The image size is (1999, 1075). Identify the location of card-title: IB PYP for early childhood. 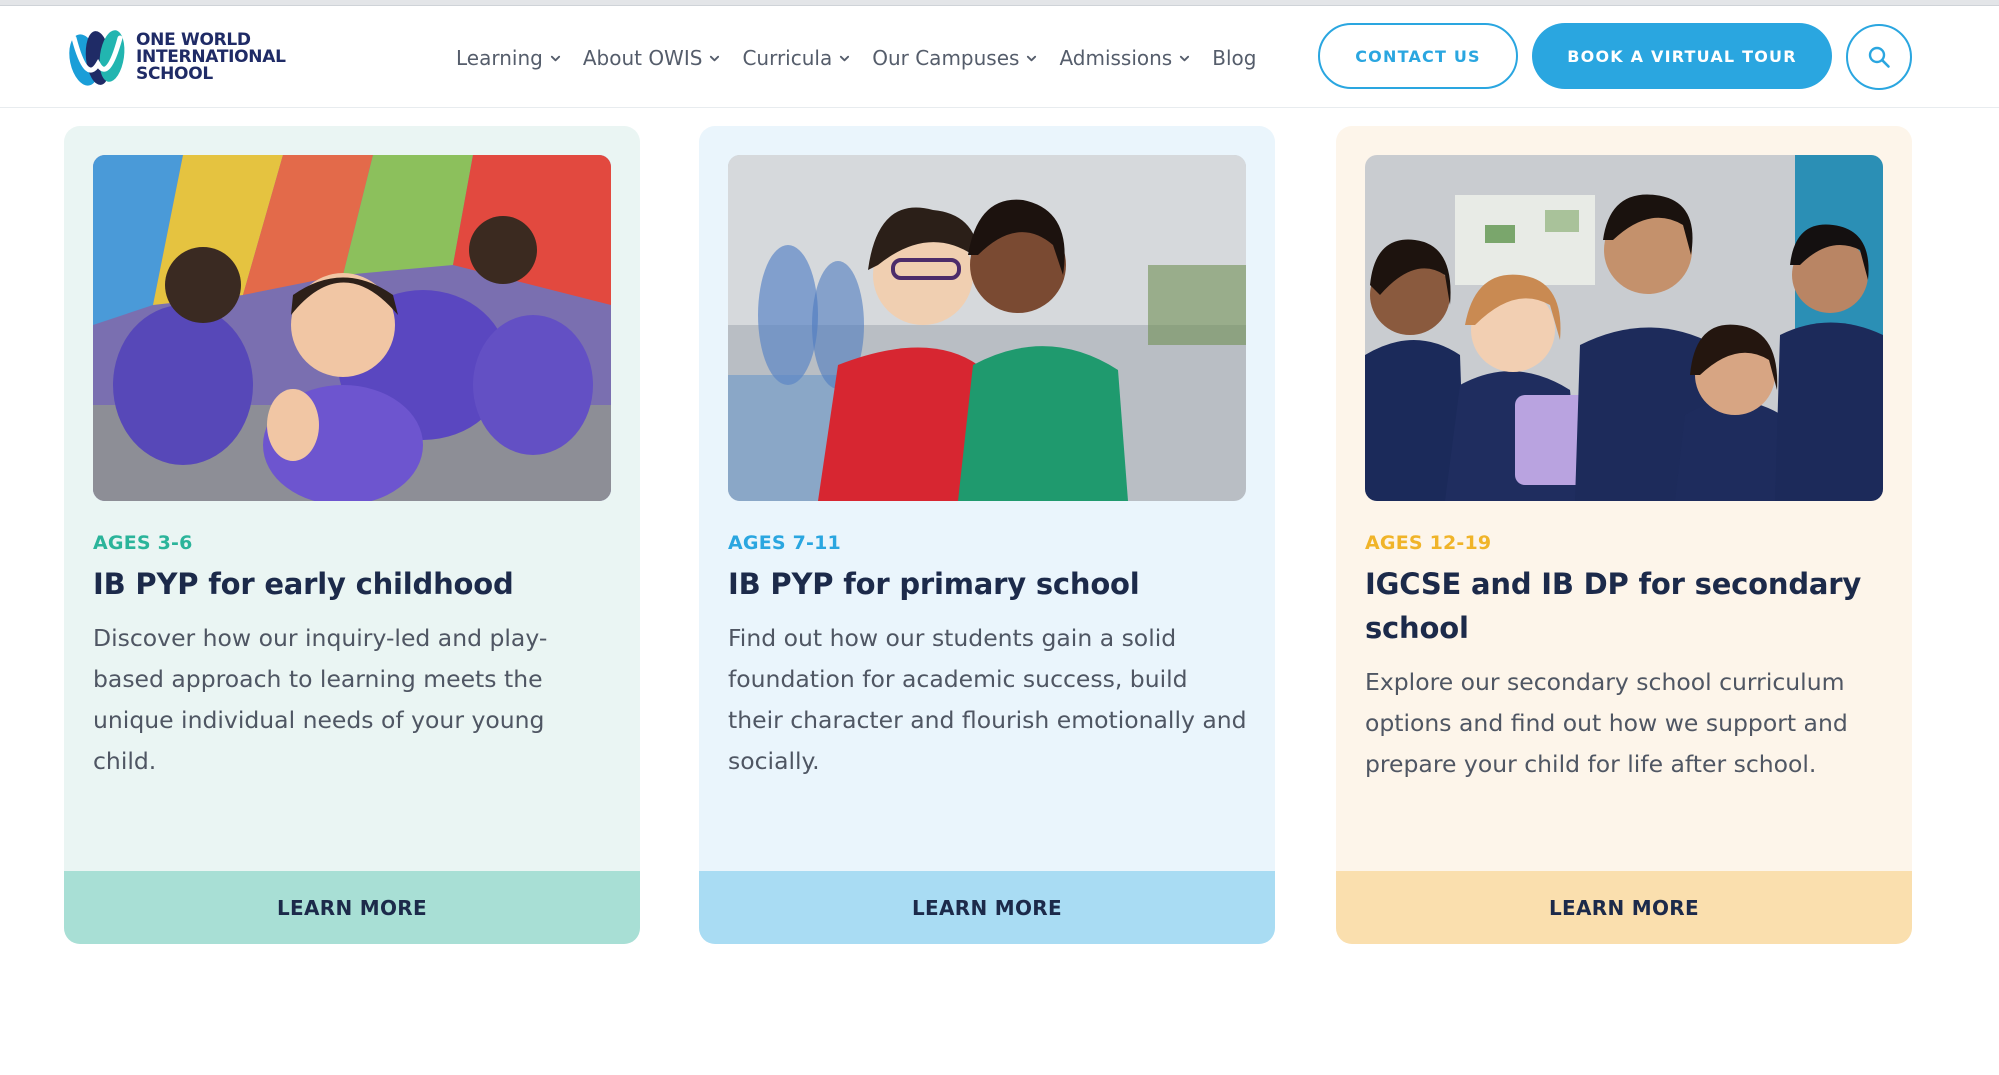
(303, 584).